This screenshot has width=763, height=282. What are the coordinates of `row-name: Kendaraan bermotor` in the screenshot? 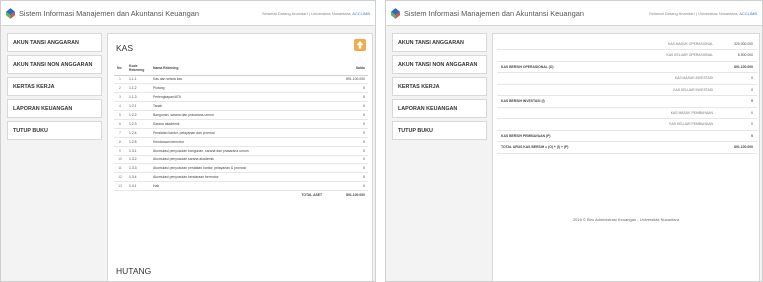 It's located at (238, 142).